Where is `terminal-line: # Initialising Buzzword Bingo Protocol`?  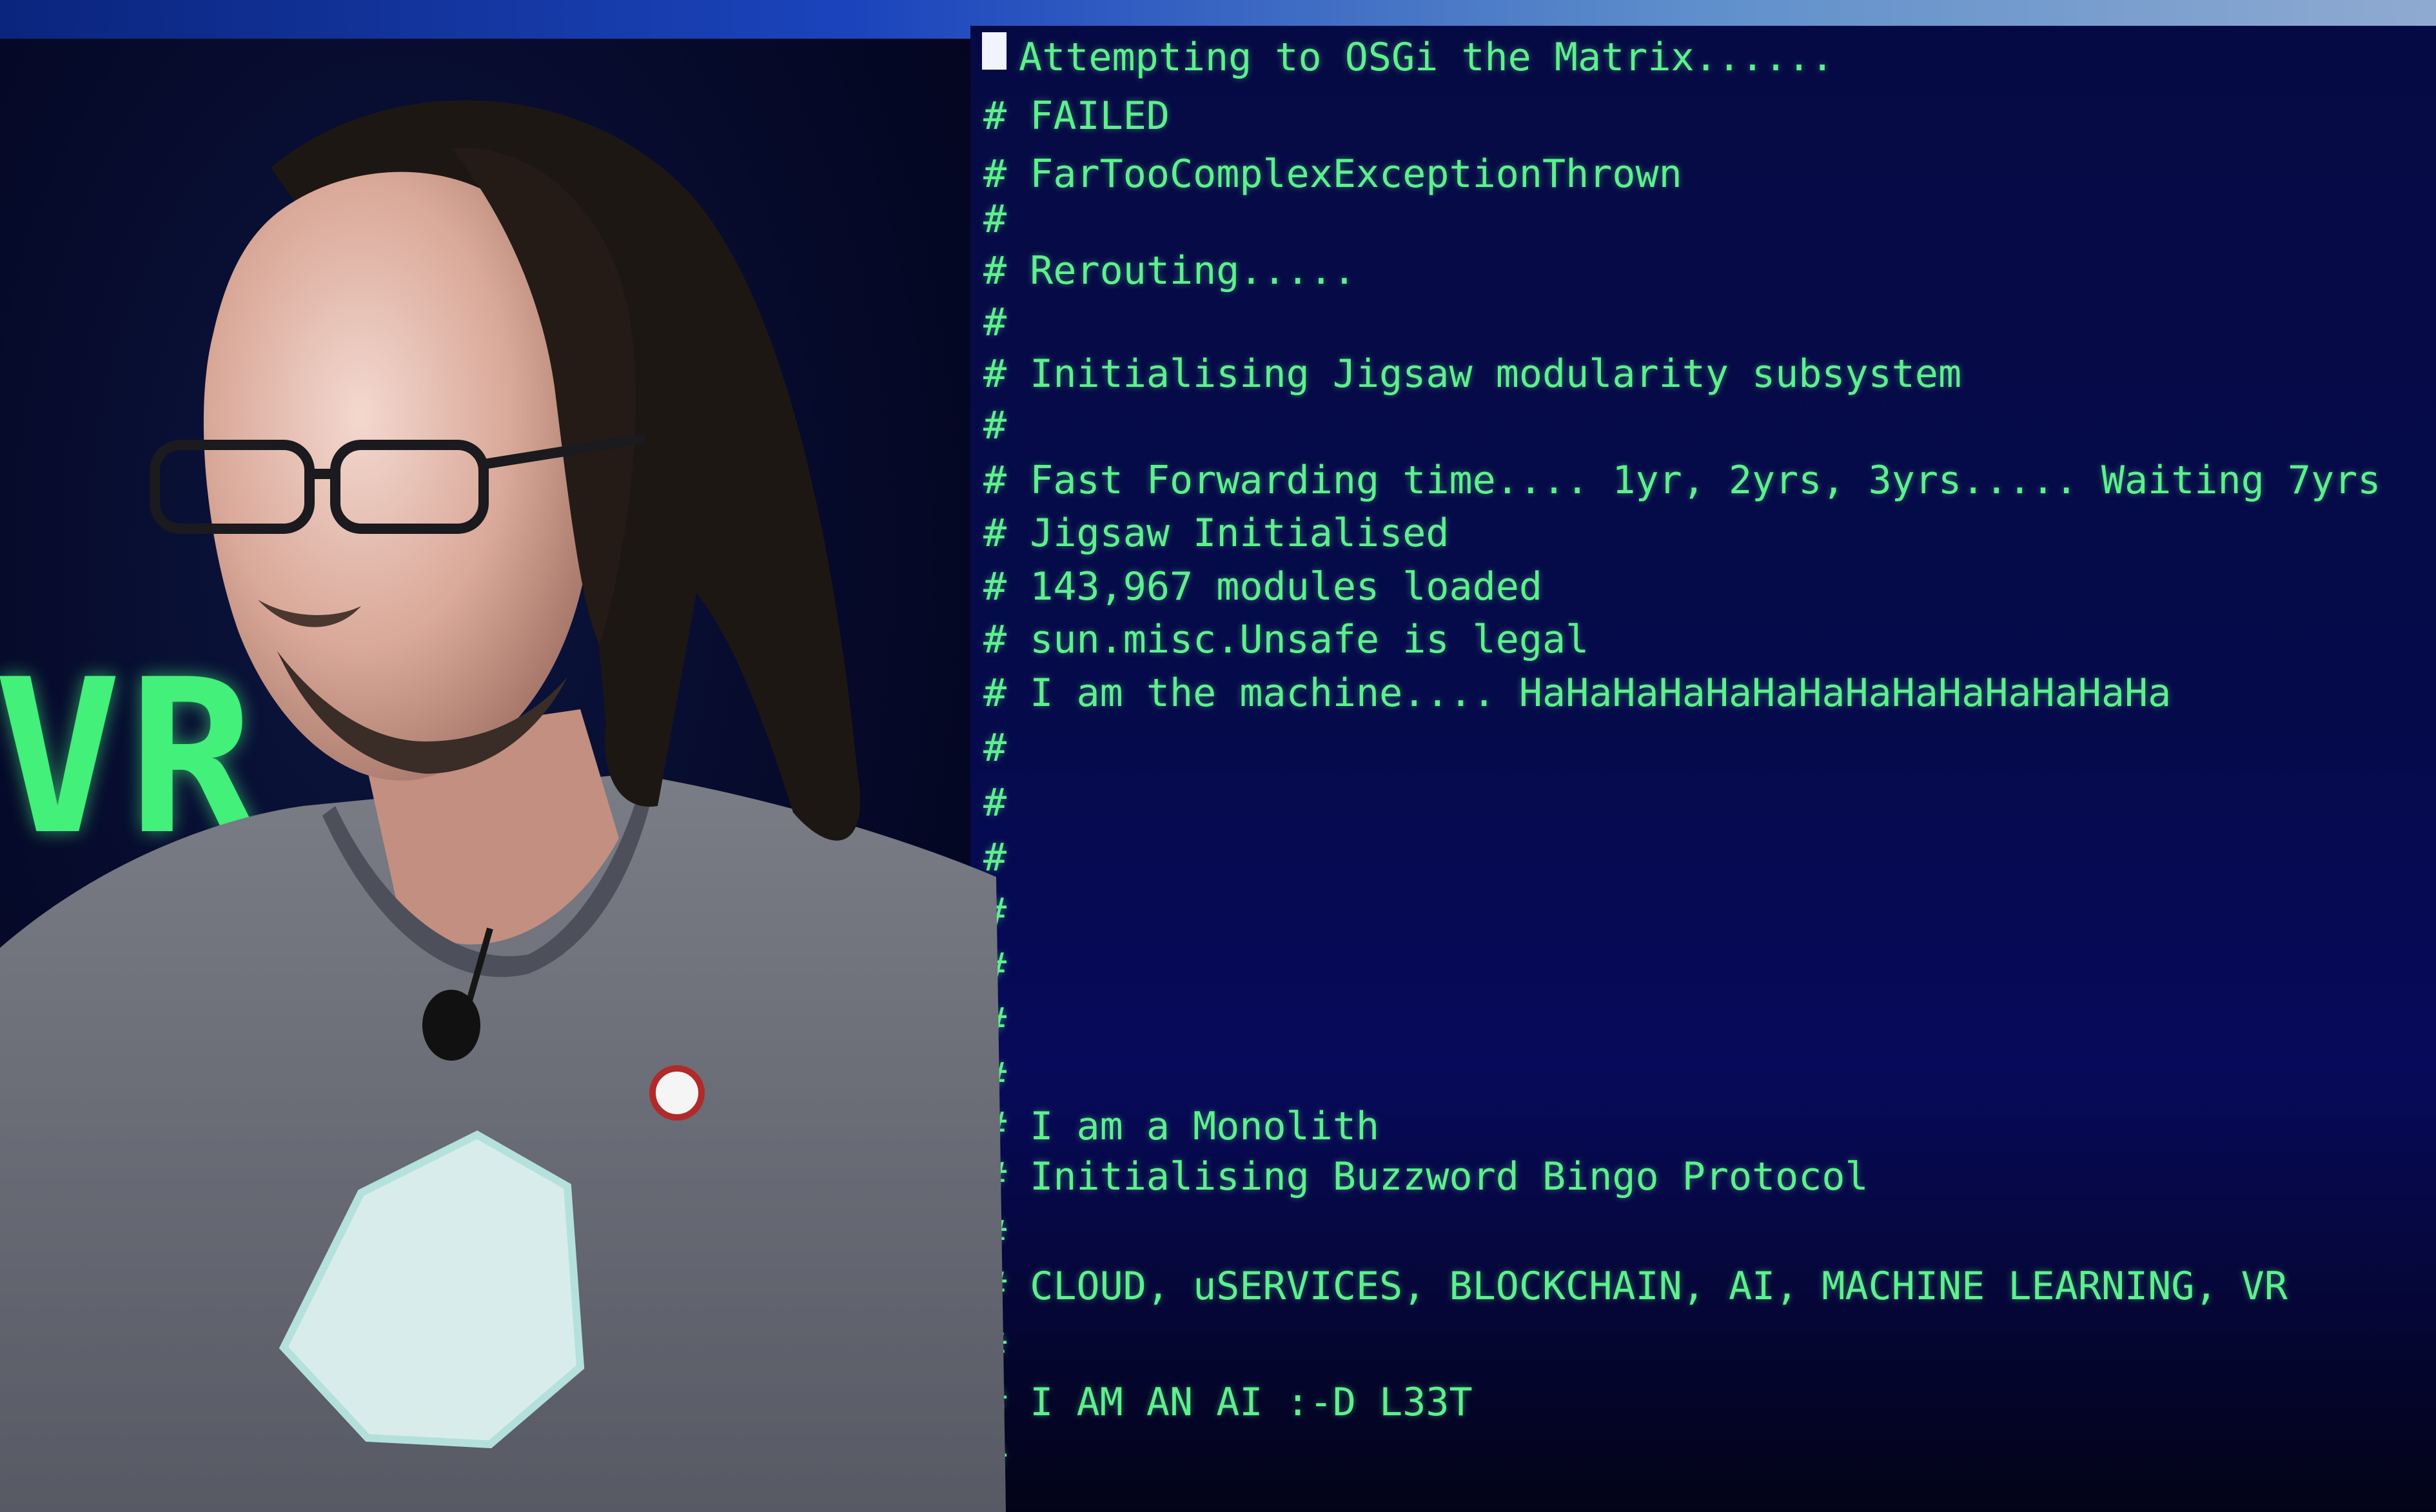
terminal-line: # Initialising Buzzword Bingo Protocol is located at coordinates (1426, 1176).